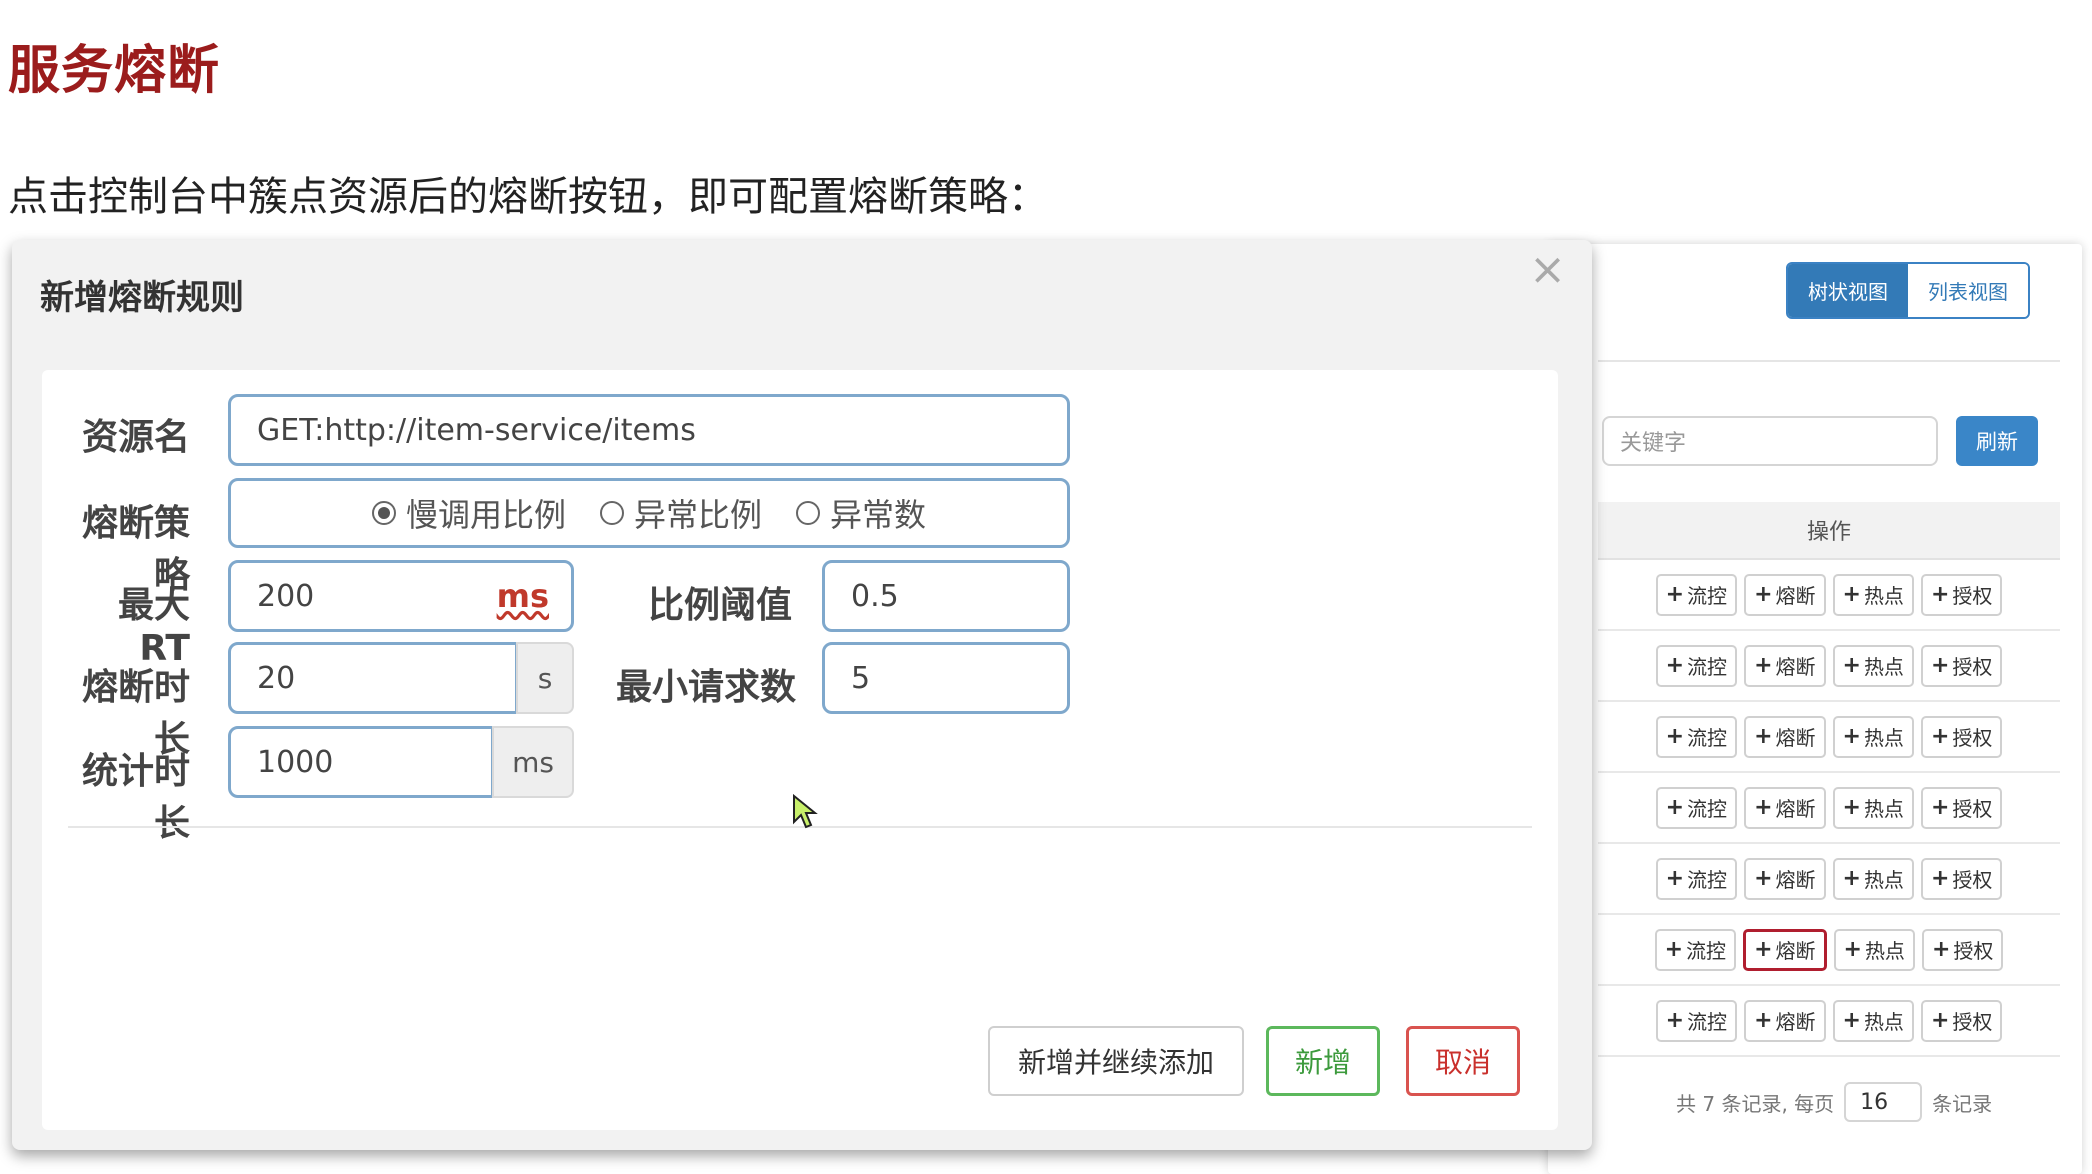 The height and width of the screenshot is (1174, 2092). What do you see at coordinates (1755, 1103) in the screenshot?
I see `pager-prefix: 共 7 条记录, 每页` at bounding box center [1755, 1103].